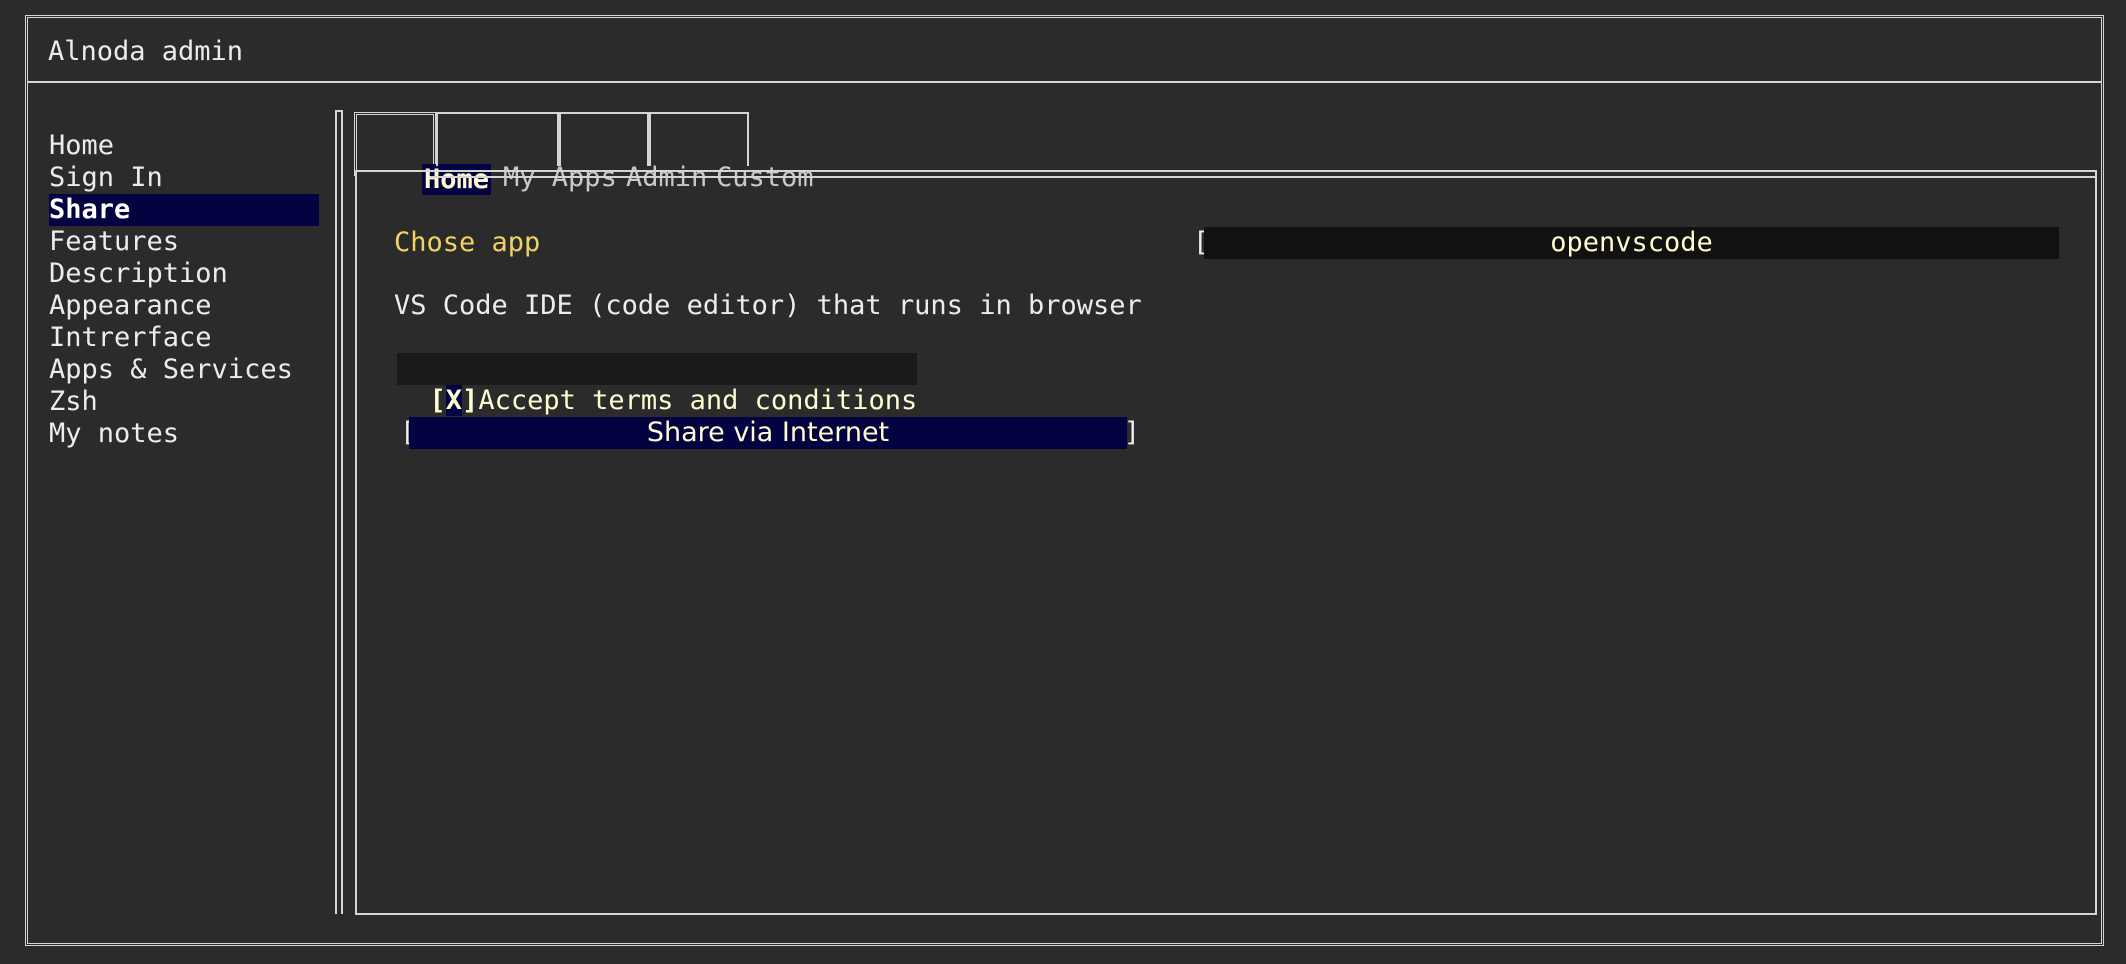 This screenshot has height=964, width=2126. What do you see at coordinates (184, 210) in the screenshot?
I see `sidebar-item-share: Share` at bounding box center [184, 210].